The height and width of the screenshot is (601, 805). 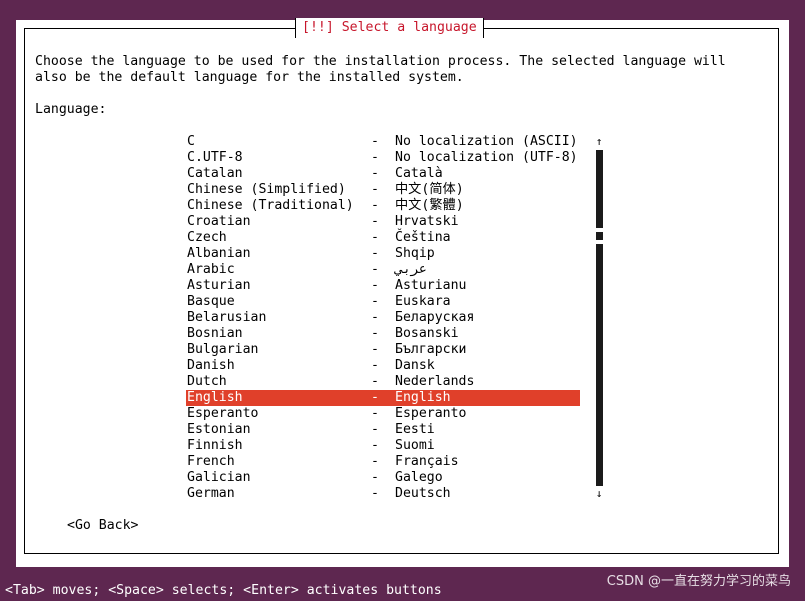 I want to click on language-option: Catalan - Català, so click(x=383, y=174).